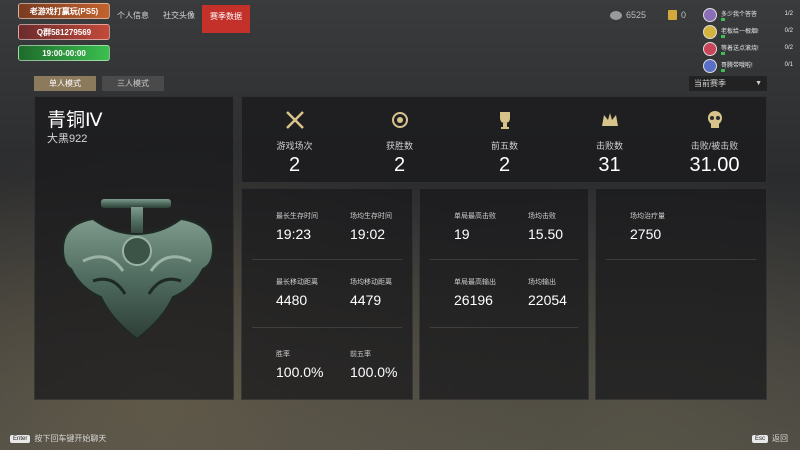 This screenshot has height=450, width=800. What do you see at coordinates (647, 216) in the screenshot?
I see `stat-label: 场均治疗量` at bounding box center [647, 216].